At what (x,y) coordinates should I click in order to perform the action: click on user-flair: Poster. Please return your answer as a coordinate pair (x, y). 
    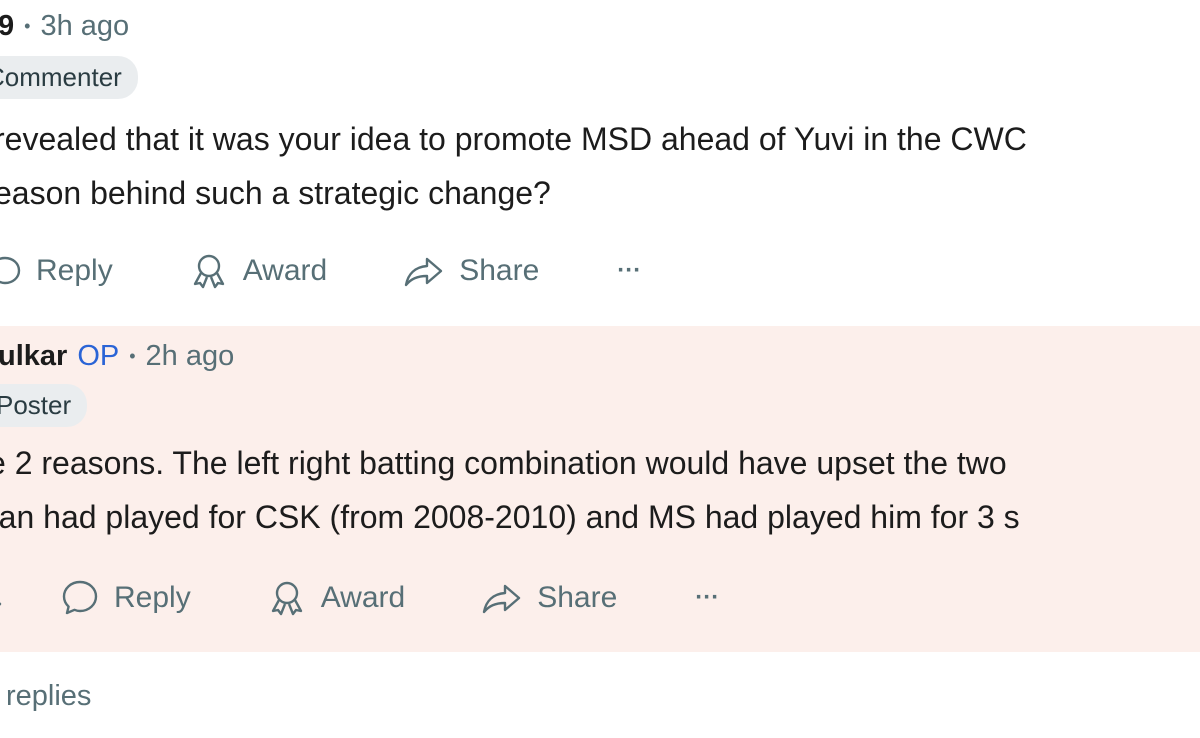
    Looking at the image, I should click on (44, 405).